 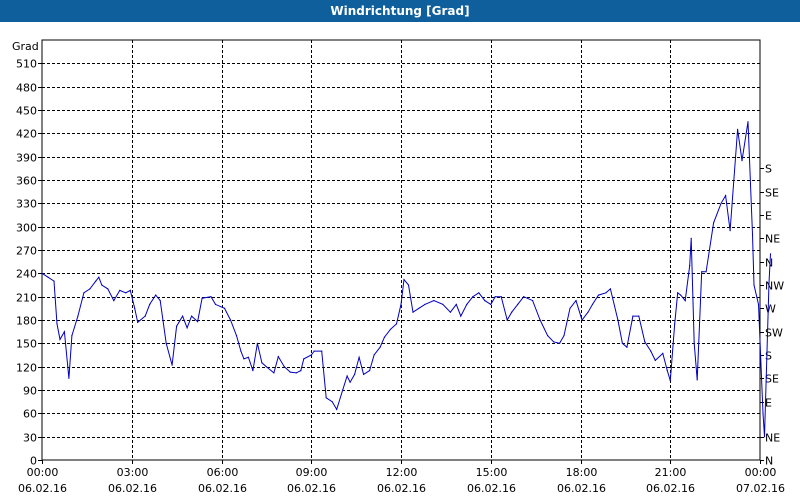 I want to click on y-tick-label: 480, so click(x=26, y=88).